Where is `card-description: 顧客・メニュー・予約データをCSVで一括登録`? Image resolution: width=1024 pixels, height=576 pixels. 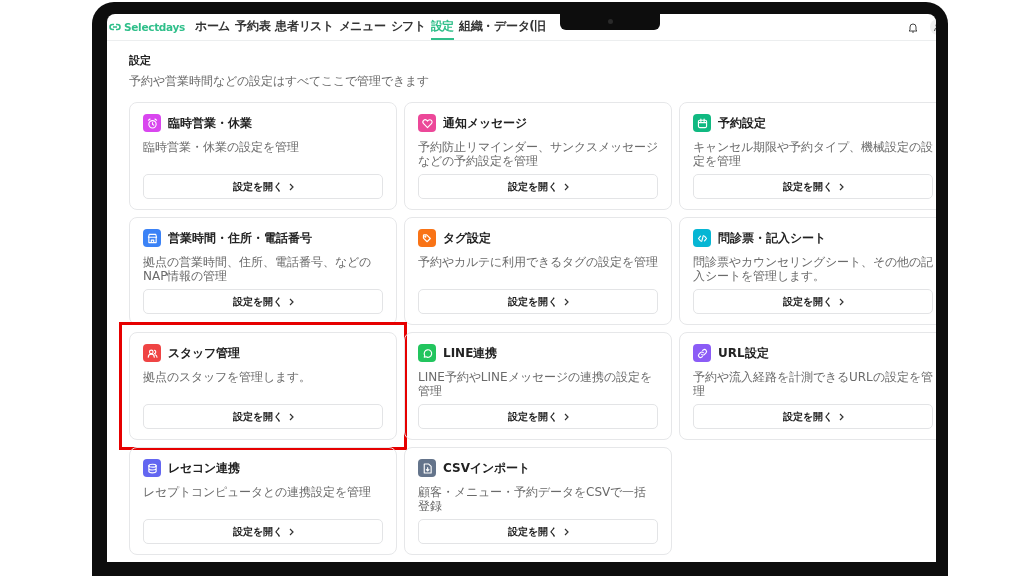
card-description: 顧客・メニュー・予約データをCSVで一括登録 is located at coordinates (533, 499).